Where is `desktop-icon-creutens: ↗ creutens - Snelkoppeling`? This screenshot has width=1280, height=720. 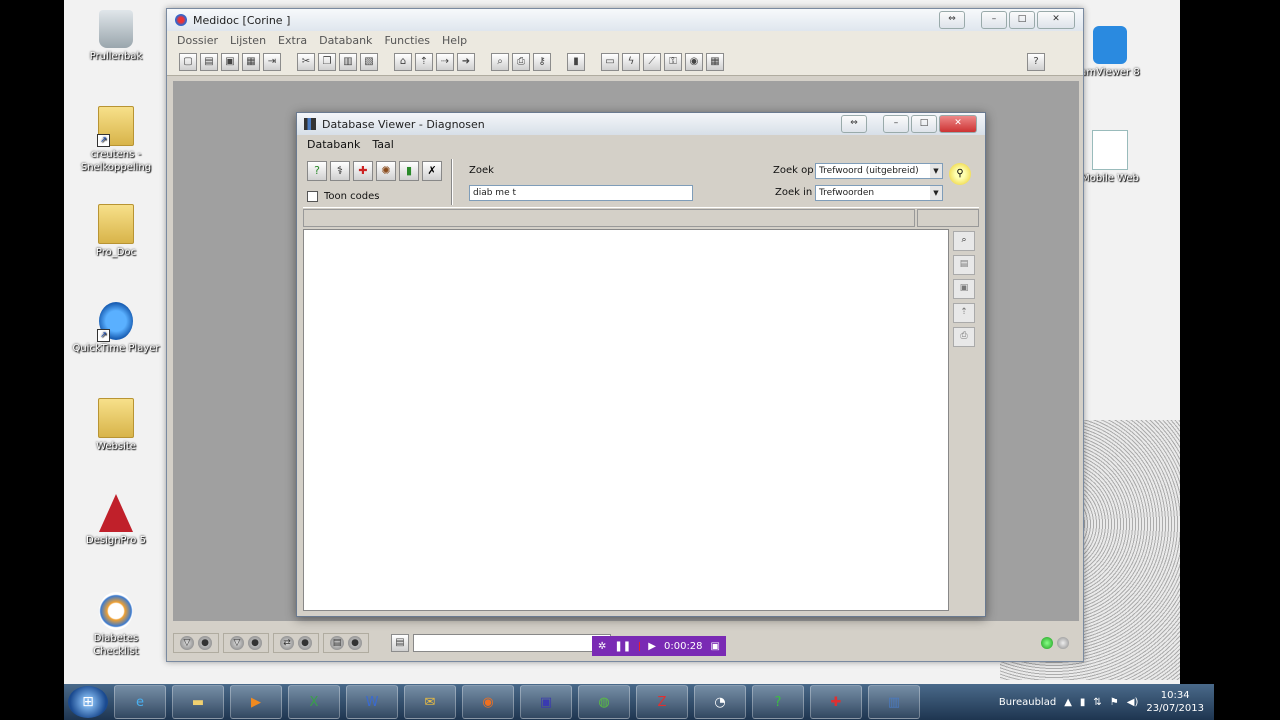 desktop-icon-creutens: ↗ creutens - Snelkoppeling is located at coordinates (116, 140).